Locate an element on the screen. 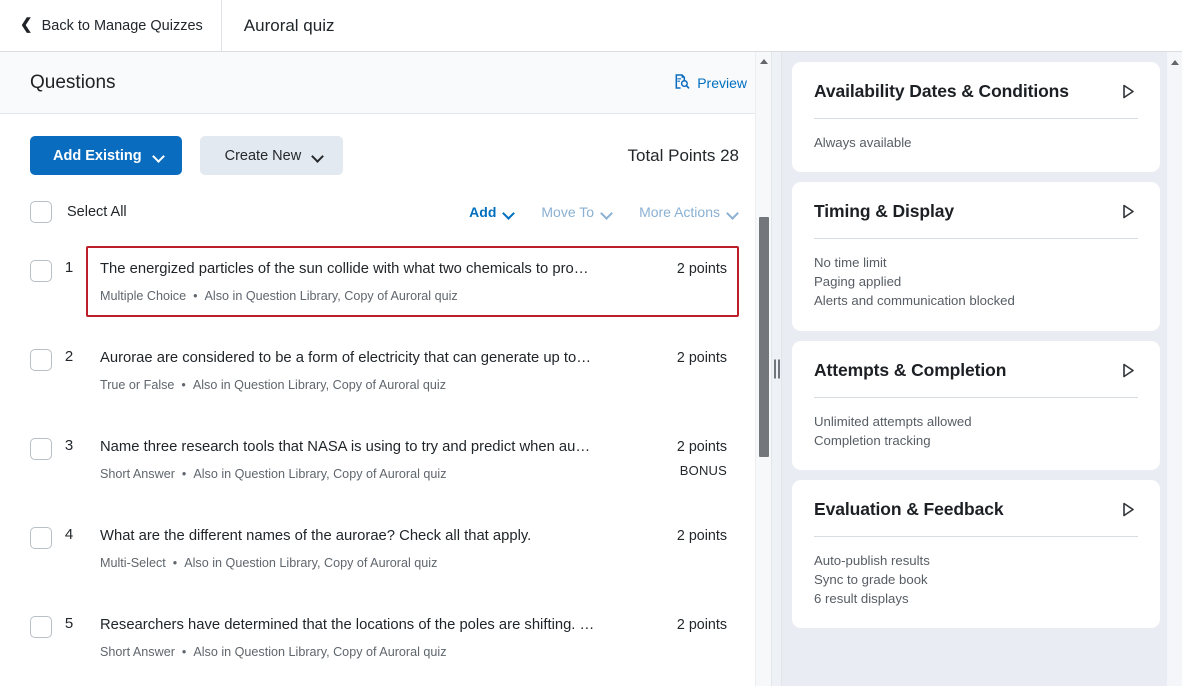 The height and width of the screenshot is (686, 1182). questions-action-row: Add Existing Create New Total Points 28 is located at coordinates (385, 144).